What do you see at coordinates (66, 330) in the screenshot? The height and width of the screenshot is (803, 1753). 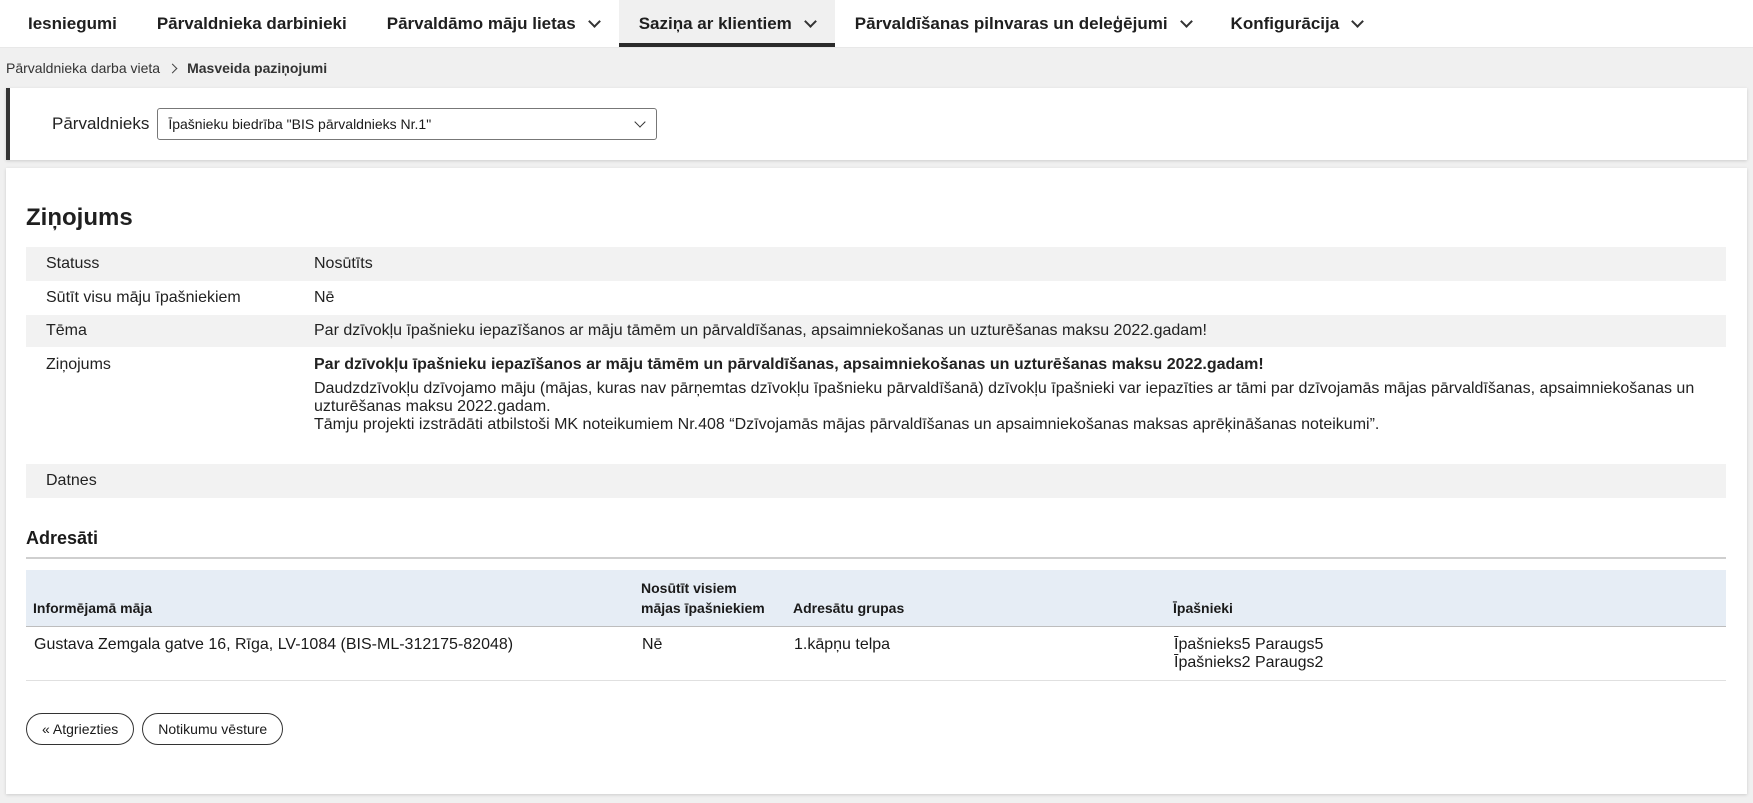 I see `detail-key: Tēma` at bounding box center [66, 330].